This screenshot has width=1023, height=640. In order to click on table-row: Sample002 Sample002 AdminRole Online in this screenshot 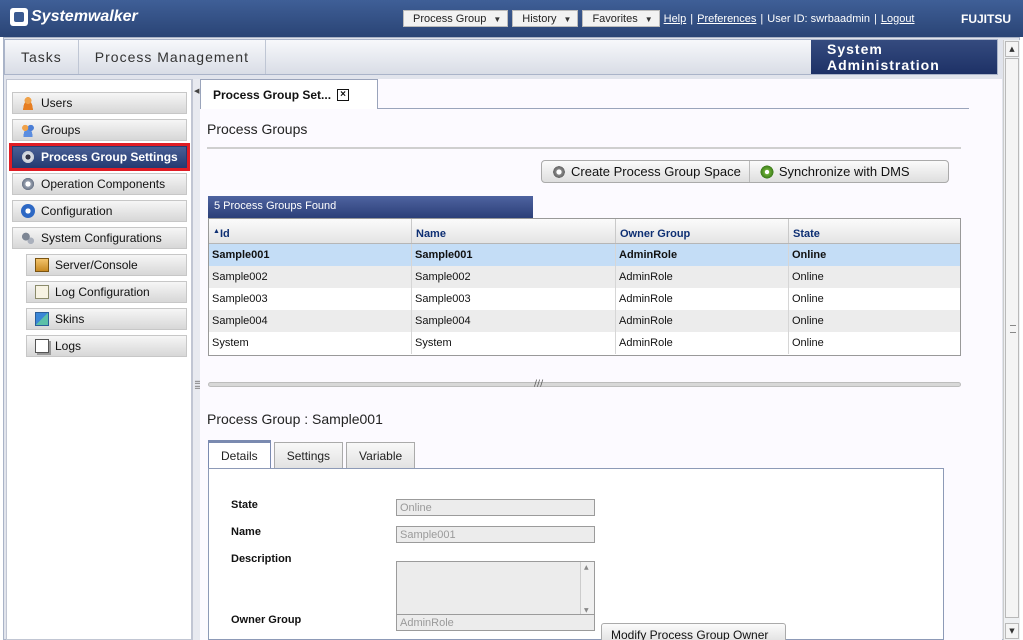, I will do `click(584, 277)`.